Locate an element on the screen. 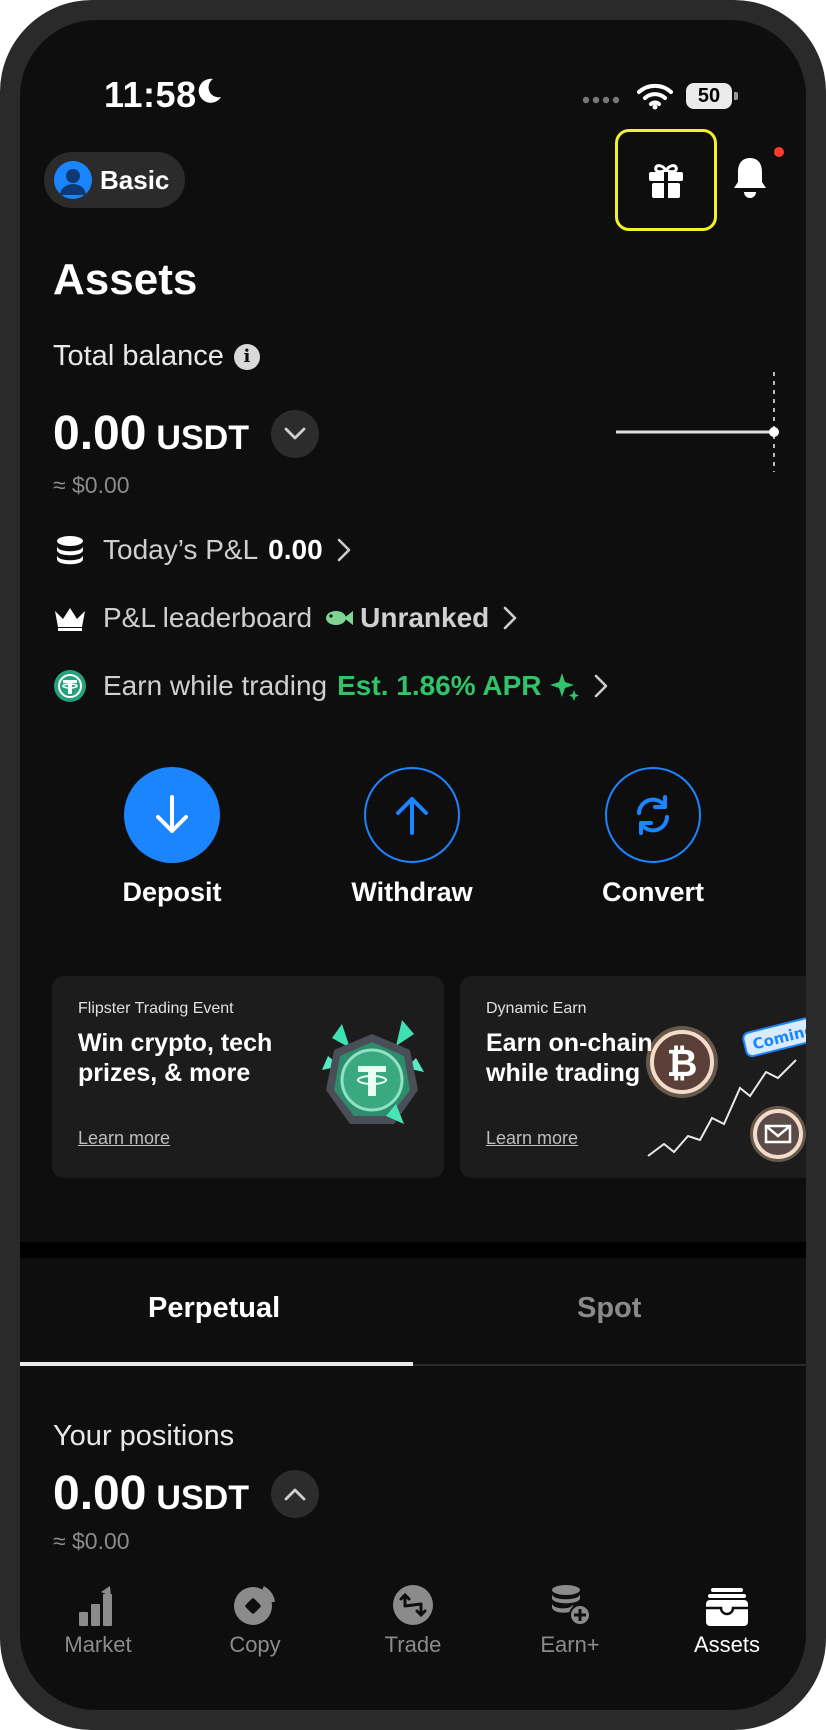 The height and width of the screenshot is (1730, 826). account-tier-button: Basic is located at coordinates (115, 180).